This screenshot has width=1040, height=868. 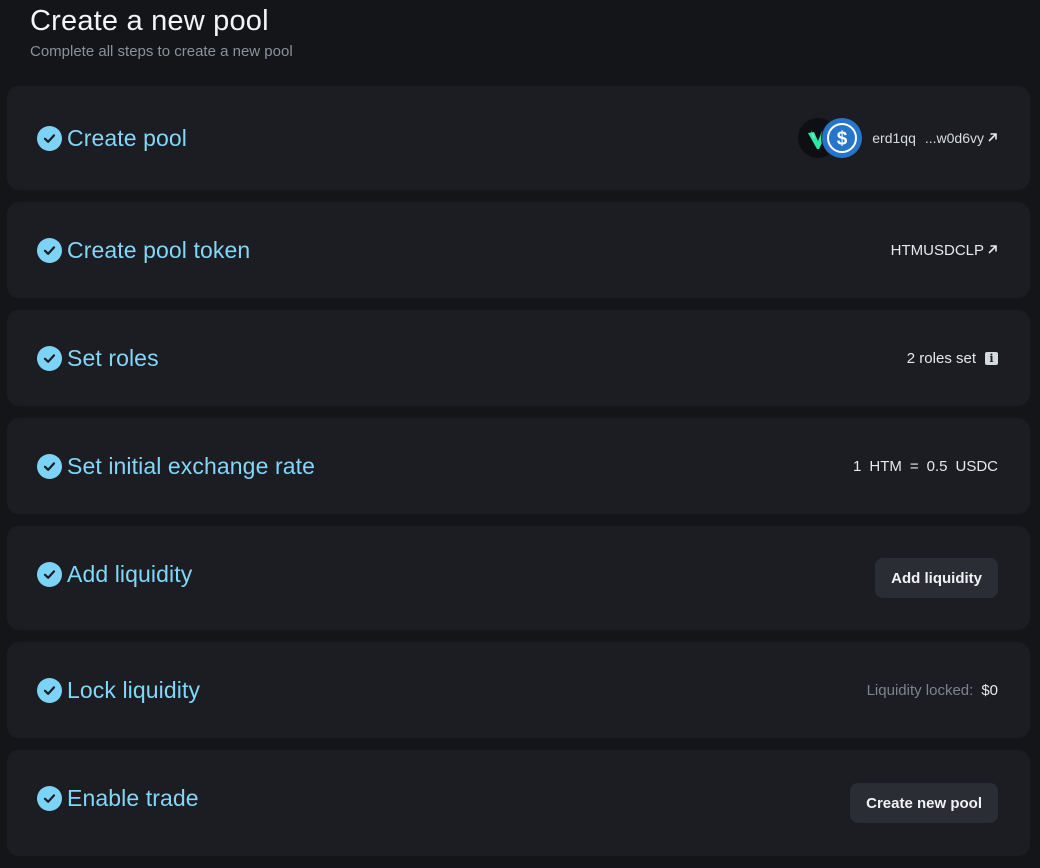 I want to click on address-start: erd1qq, so click(x=894, y=138).